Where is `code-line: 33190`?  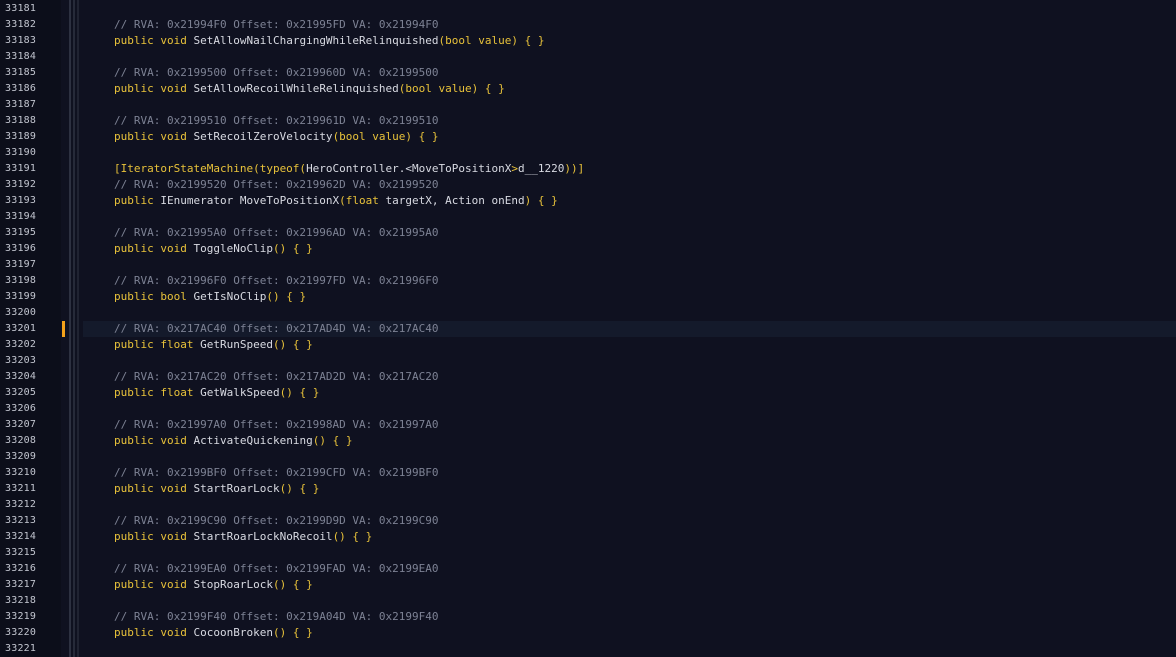
code-line: 33190 is located at coordinates (588, 153).